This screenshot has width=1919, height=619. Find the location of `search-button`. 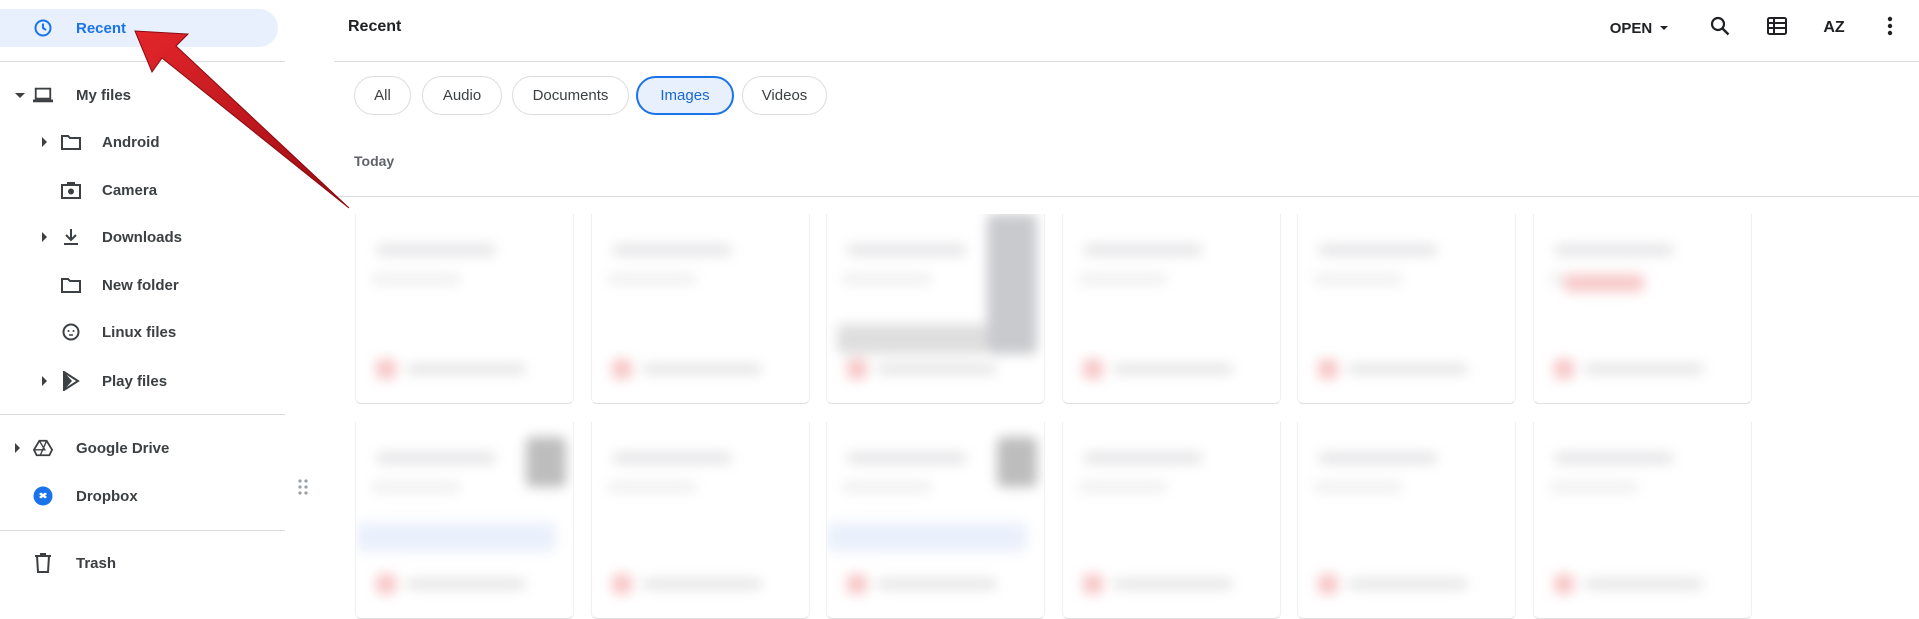

search-button is located at coordinates (1720, 28).